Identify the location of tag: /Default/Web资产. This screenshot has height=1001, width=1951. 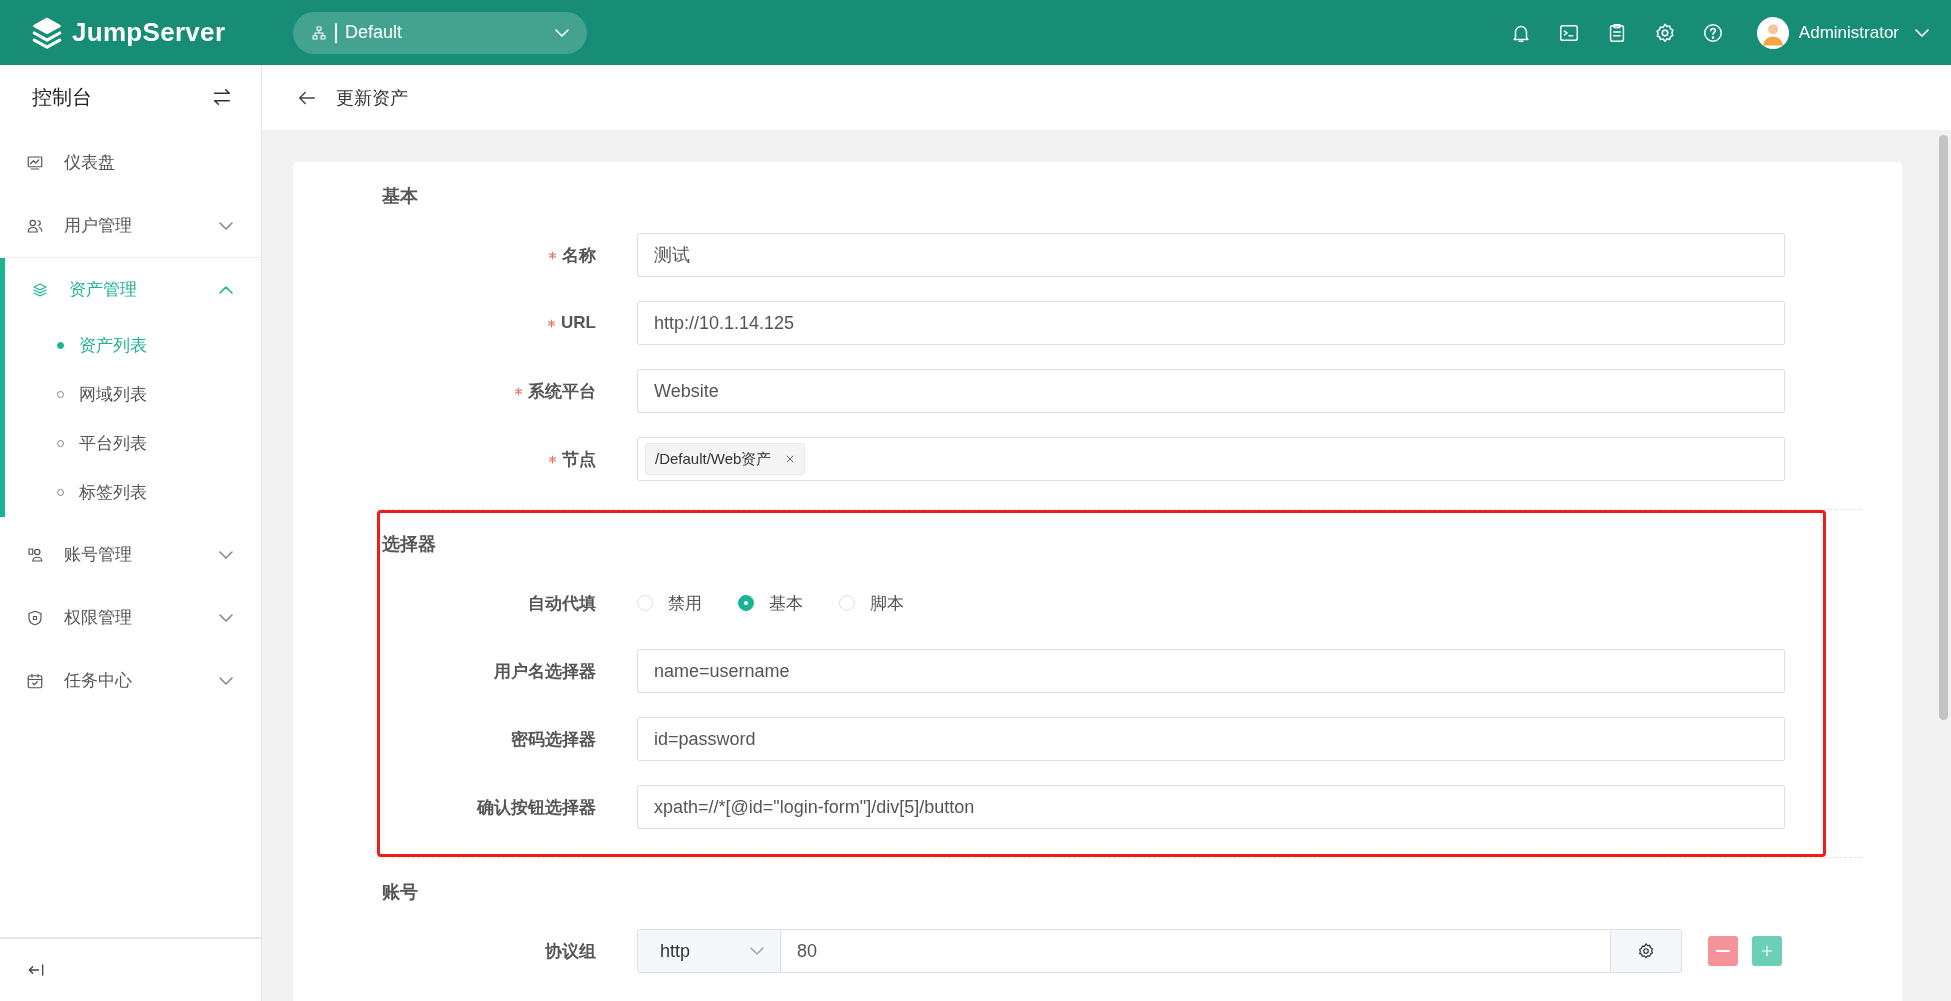
(725, 459).